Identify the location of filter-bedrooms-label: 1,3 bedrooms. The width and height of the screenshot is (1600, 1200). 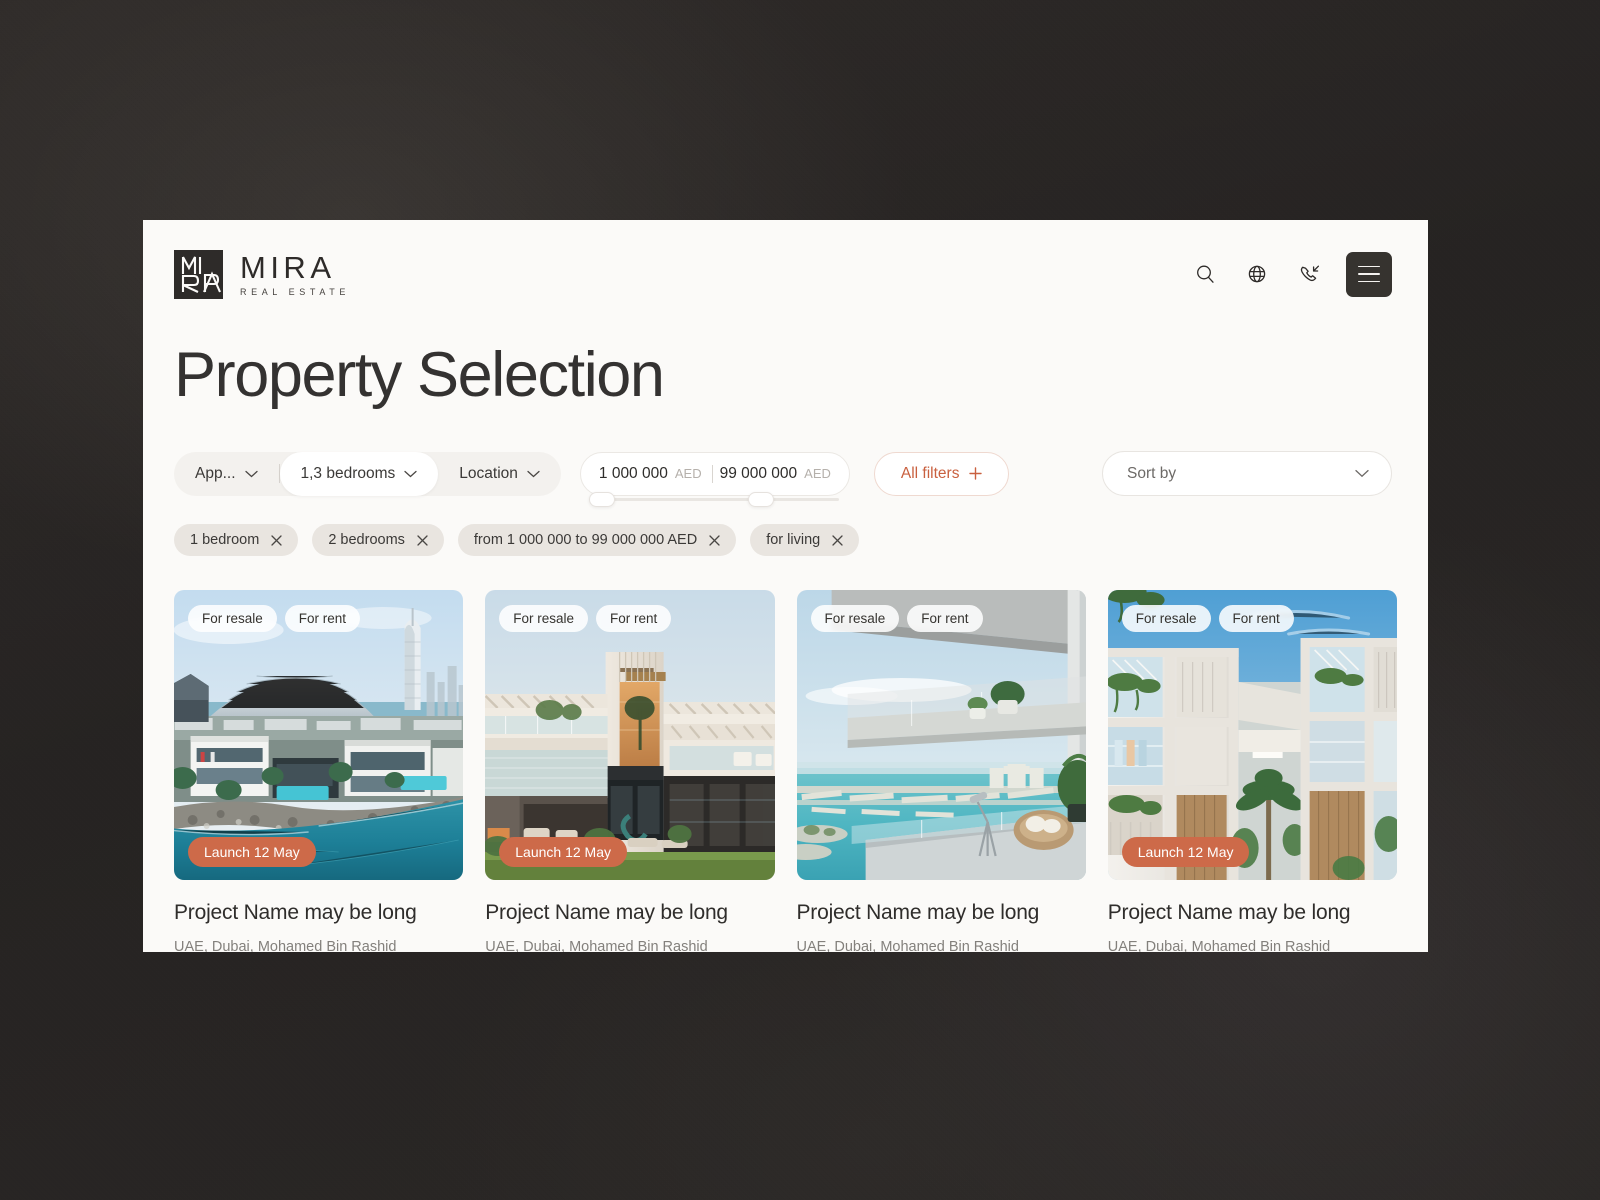
(348, 473).